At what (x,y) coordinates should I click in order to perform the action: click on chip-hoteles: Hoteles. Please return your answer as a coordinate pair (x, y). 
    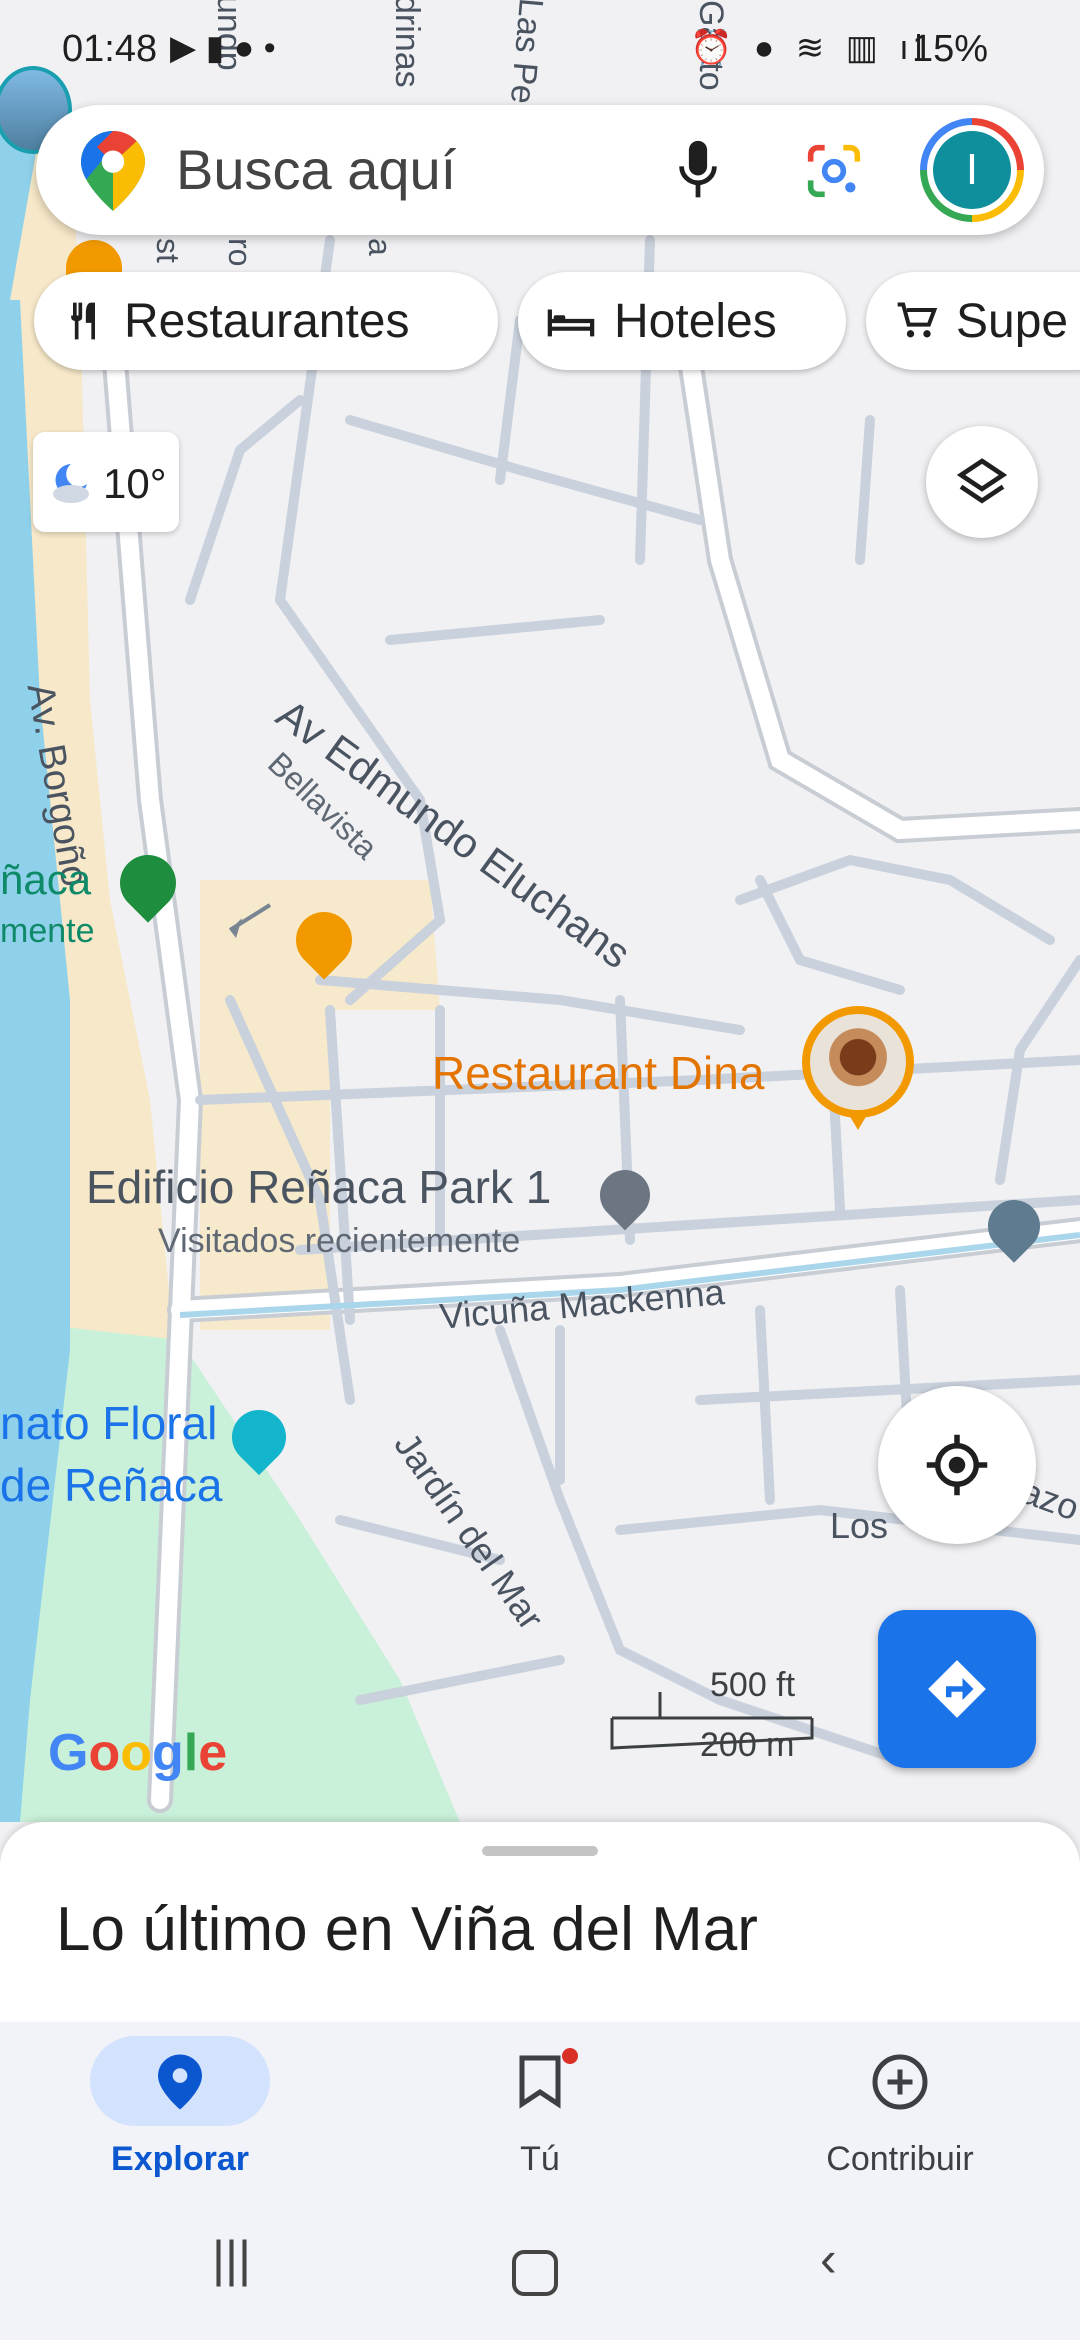
    Looking at the image, I should click on (682, 321).